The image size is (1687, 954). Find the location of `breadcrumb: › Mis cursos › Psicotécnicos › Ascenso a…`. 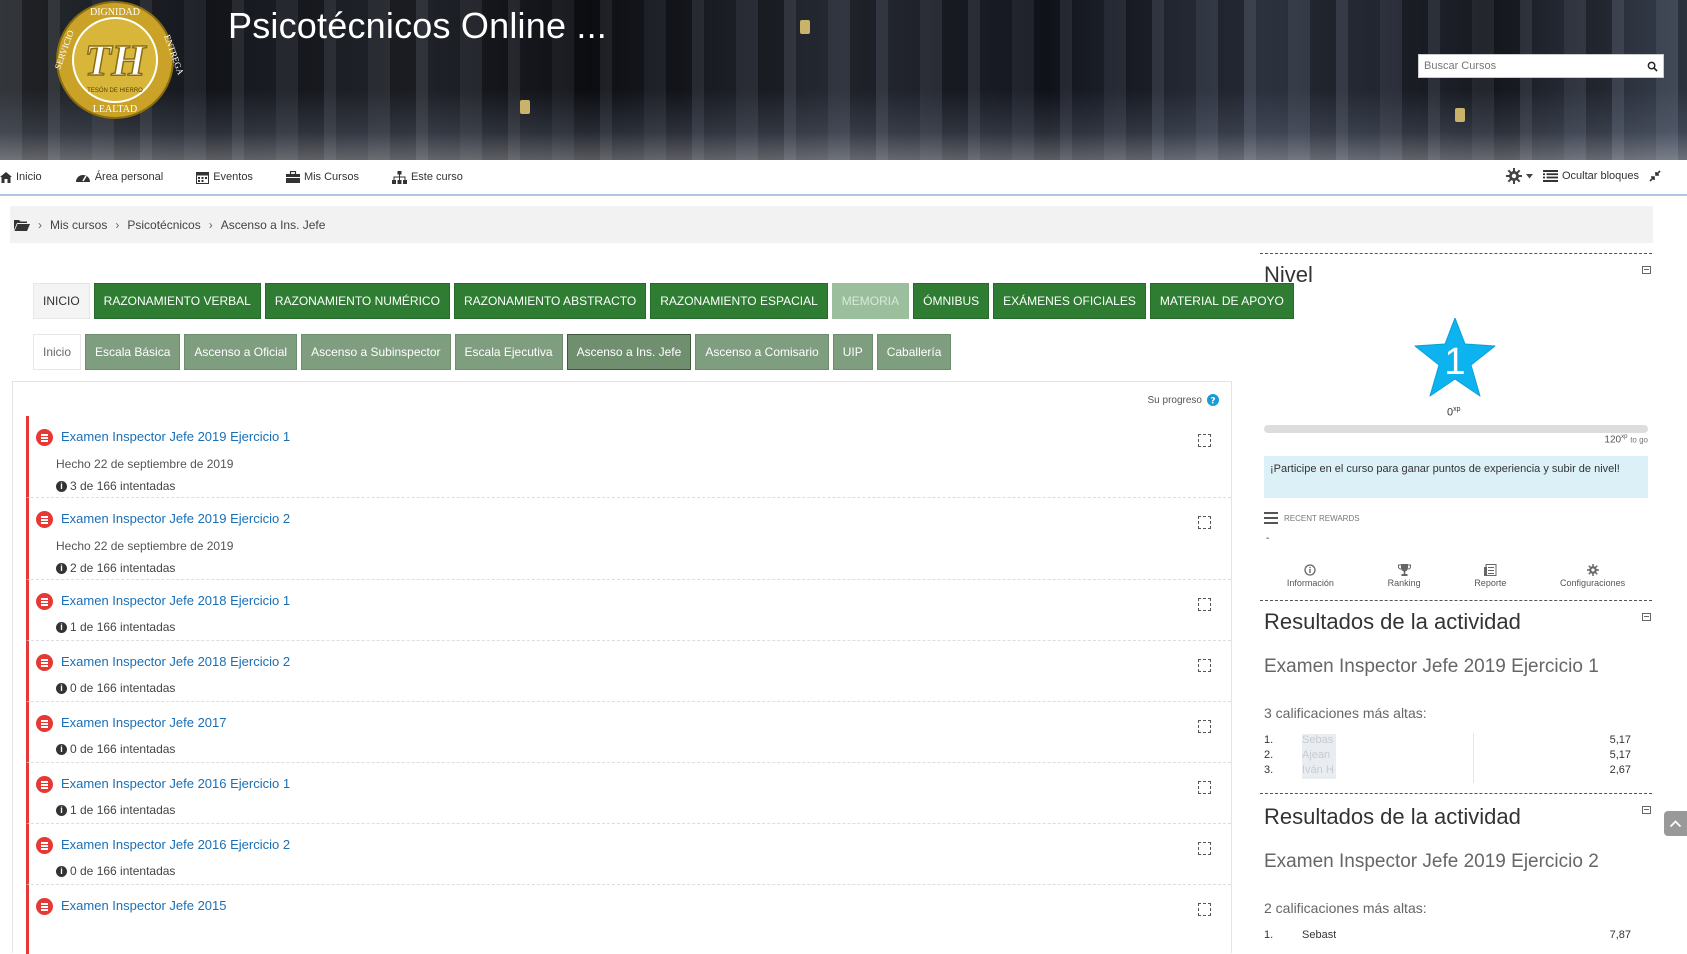

breadcrumb: › Mis cursos › Psicotécnicos › Ascenso a… is located at coordinates (831, 224).